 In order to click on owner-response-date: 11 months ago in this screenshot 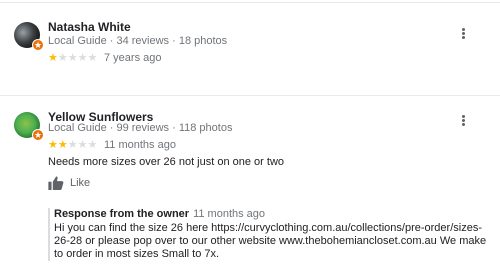, I will do `click(229, 214)`.